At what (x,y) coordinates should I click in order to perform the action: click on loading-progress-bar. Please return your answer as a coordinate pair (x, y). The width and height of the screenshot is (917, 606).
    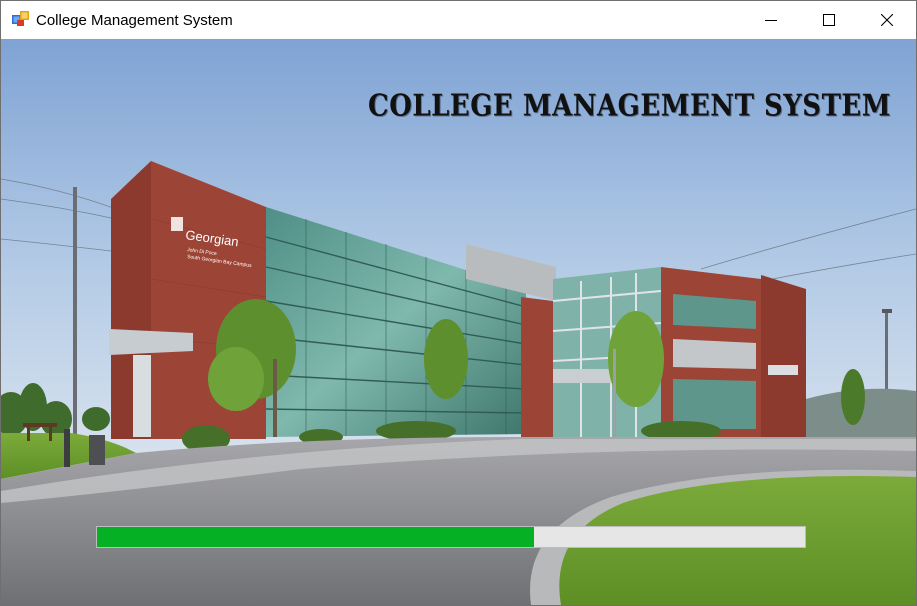
    Looking at the image, I should click on (451, 537).